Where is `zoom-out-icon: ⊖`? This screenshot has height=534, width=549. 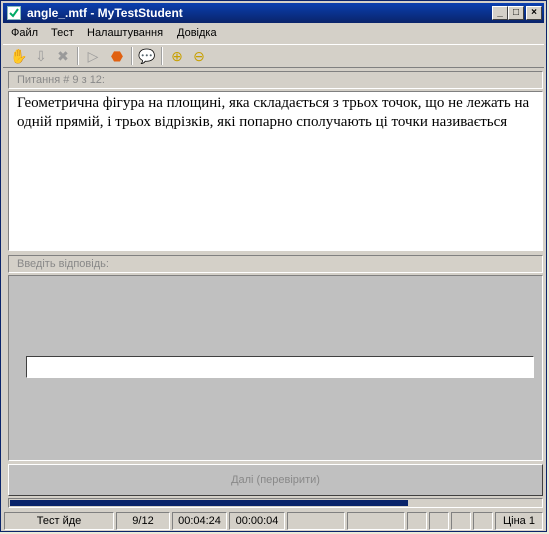
zoom-out-icon: ⊖ is located at coordinates (199, 56).